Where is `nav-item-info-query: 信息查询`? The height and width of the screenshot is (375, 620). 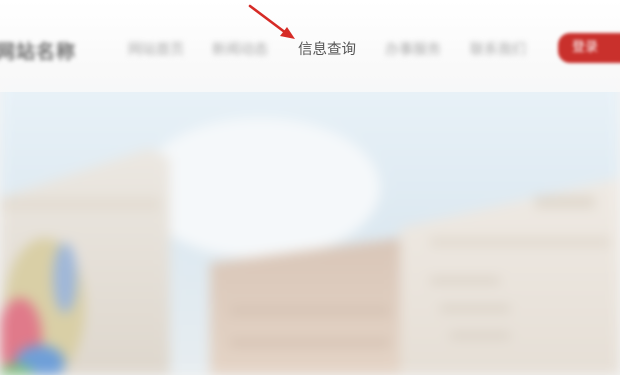 nav-item-info-query: 信息查询 is located at coordinates (327, 50).